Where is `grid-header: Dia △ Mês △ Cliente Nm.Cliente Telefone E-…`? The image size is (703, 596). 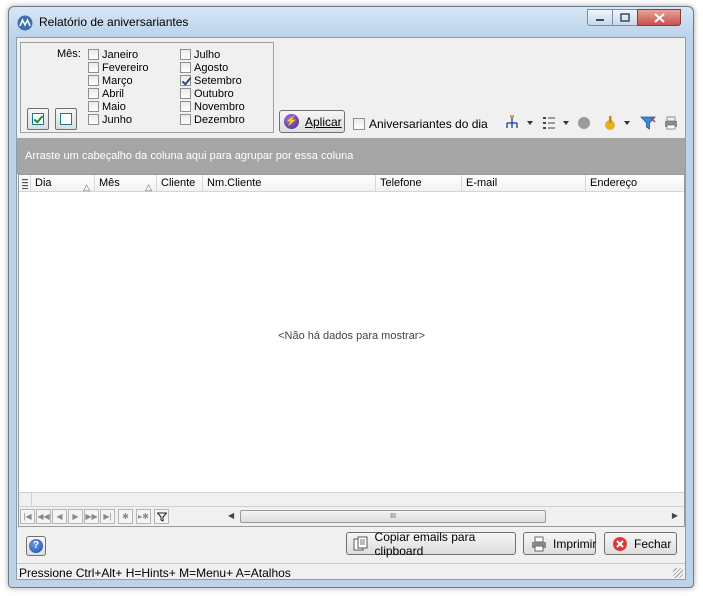 grid-header: Dia △ Mês △ Cliente Nm.Cliente Telefone E-… is located at coordinates (351, 183).